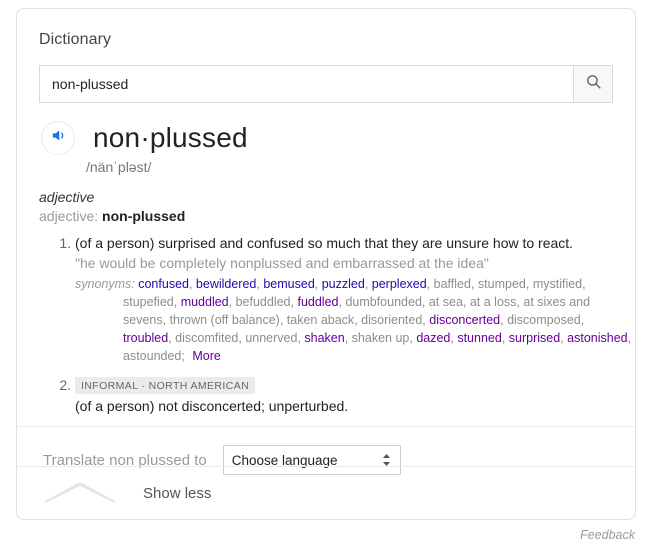 Image resolution: width=655 pixels, height=547 pixels. Describe the element at coordinates (337, 206) in the screenshot. I see `part-of-speech-block: adjective adjective: non-plussed` at that location.